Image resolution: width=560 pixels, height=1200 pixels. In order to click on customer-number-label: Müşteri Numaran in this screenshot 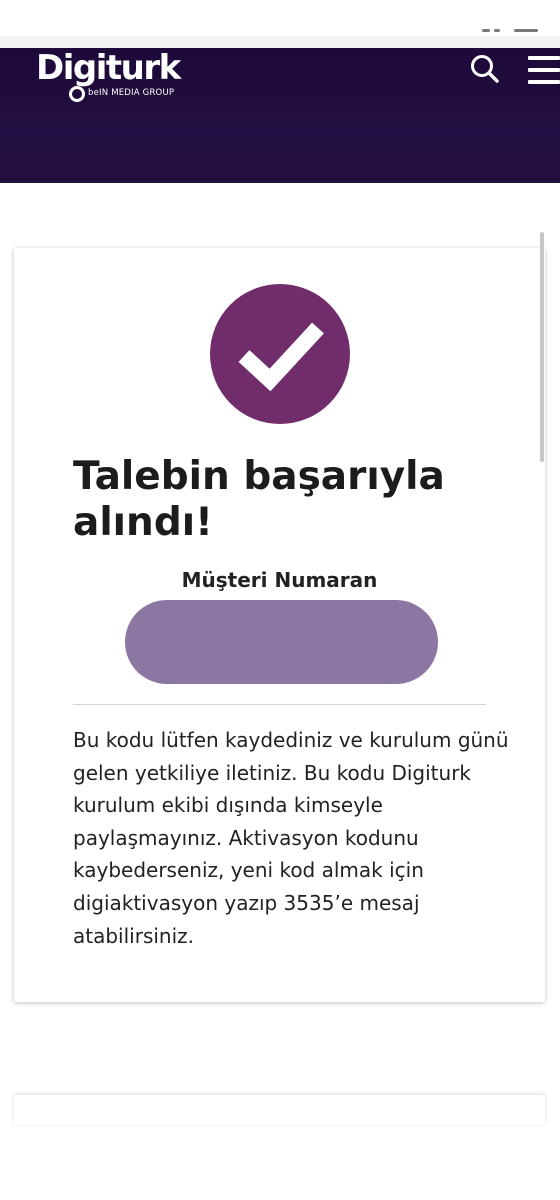, I will do `click(279, 580)`.